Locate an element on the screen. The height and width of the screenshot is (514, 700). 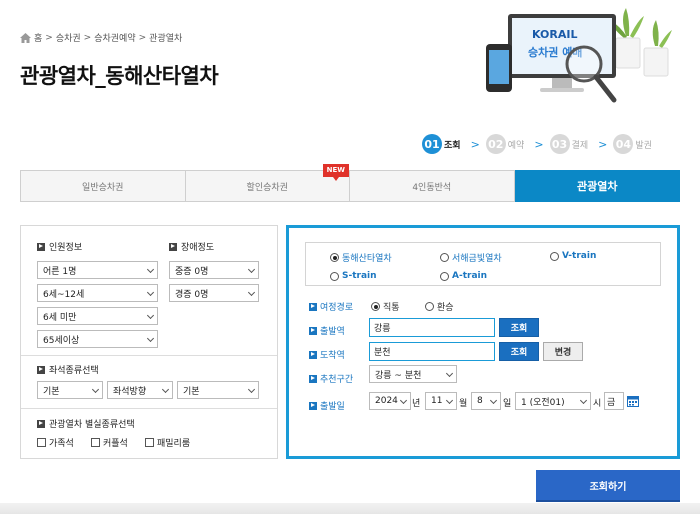
passenger-info-label: 인원정보 is located at coordinates (59, 246).